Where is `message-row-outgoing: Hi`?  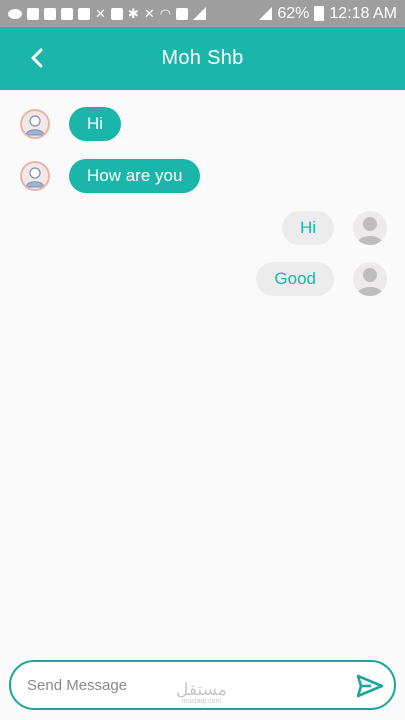 message-row-outgoing: Hi is located at coordinates (334, 228).